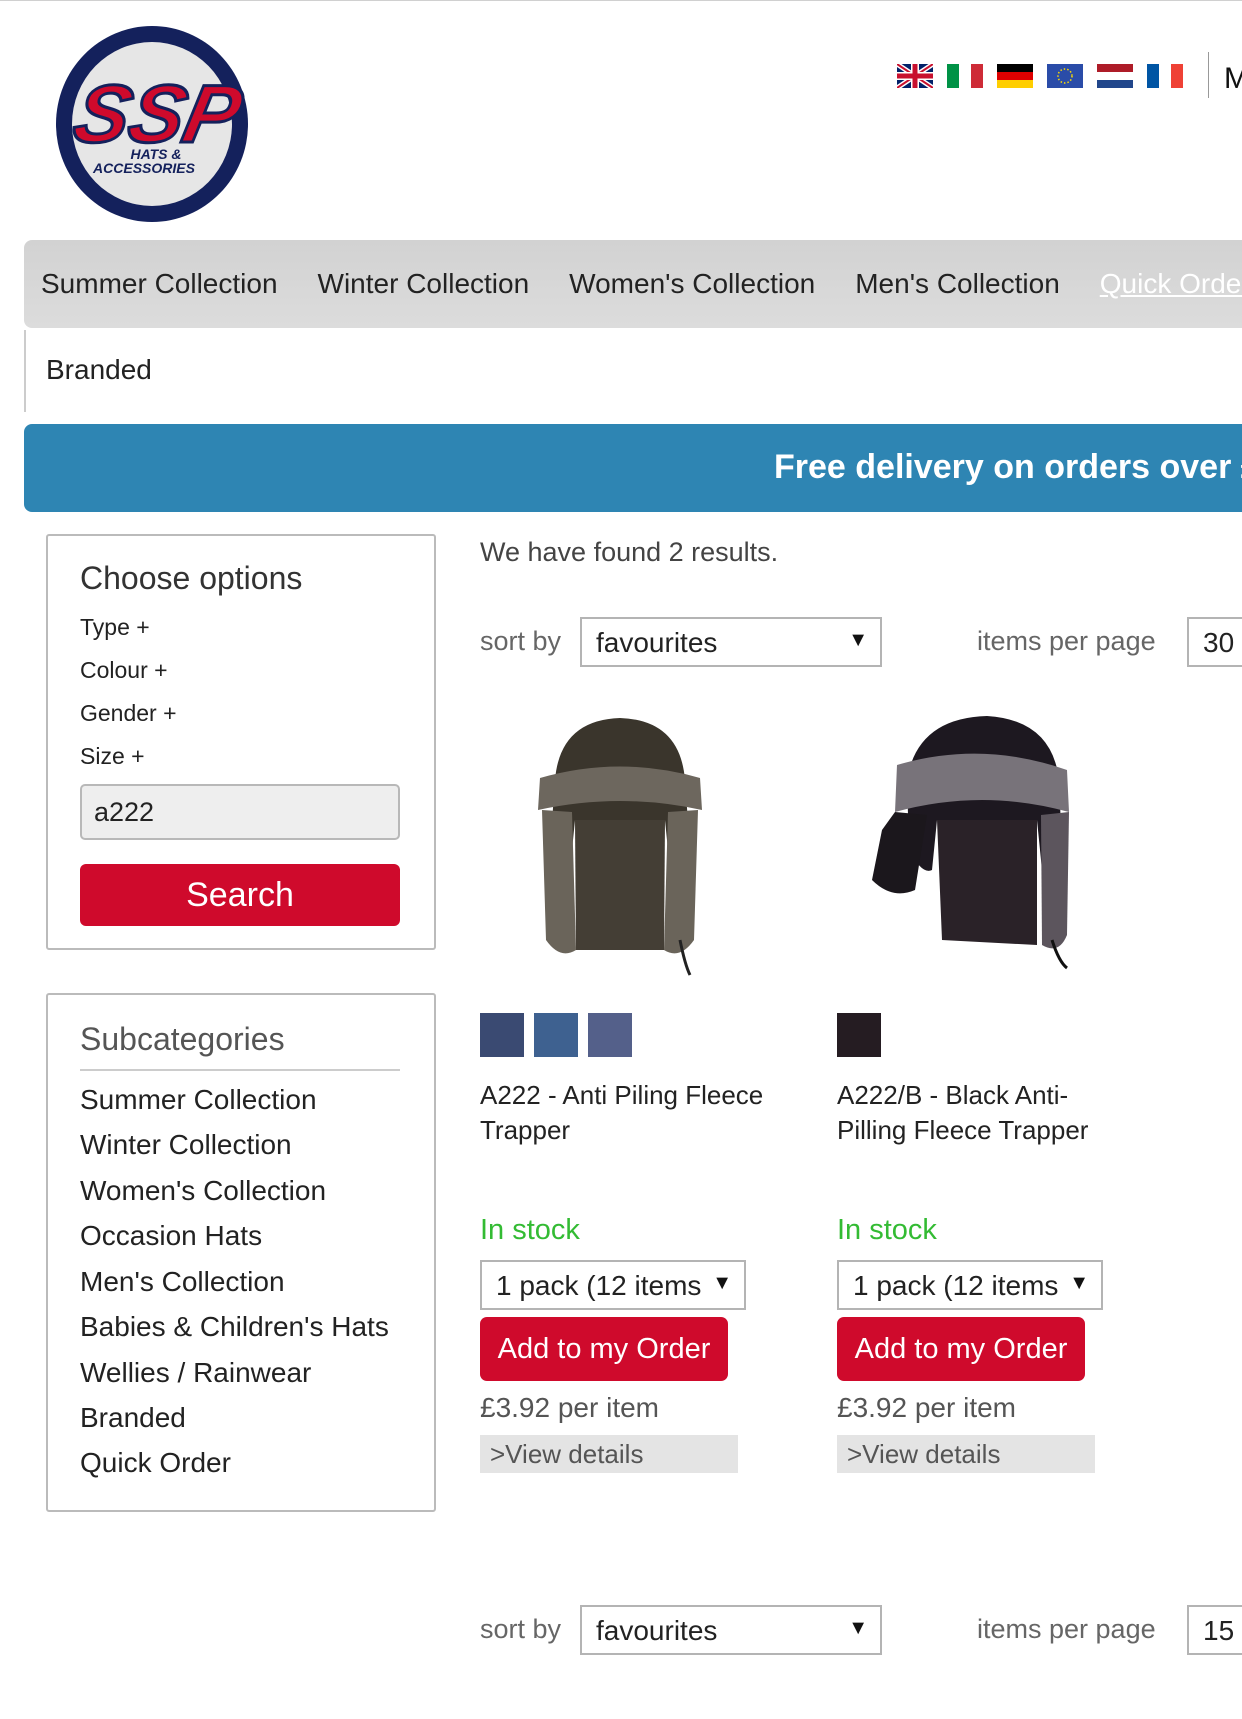 The width and height of the screenshot is (1242, 1719). Describe the element at coordinates (633, 468) in the screenshot. I see `free-delivery-banner: Free delivery on orders over £` at that location.